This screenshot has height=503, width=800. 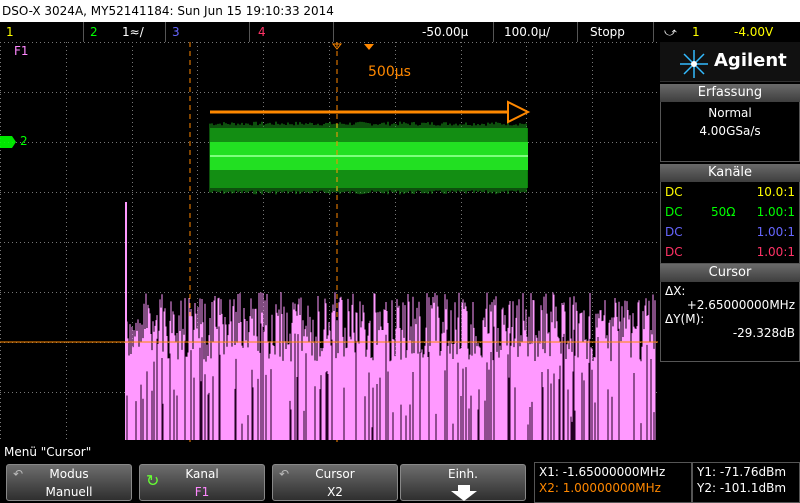 I want to click on acquisition-header: Erfassung, so click(x=730, y=93).